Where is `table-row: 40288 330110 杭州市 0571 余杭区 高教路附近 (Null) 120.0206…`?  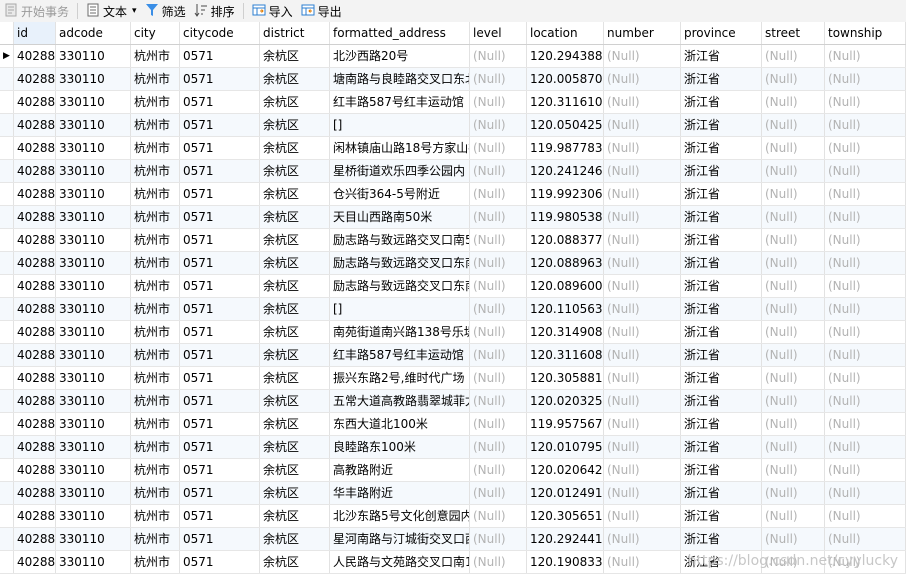
table-row: 40288 330110 杭州市 0571 余杭区 高教路附近 (Null) 120.0206… is located at coordinates (453, 470).